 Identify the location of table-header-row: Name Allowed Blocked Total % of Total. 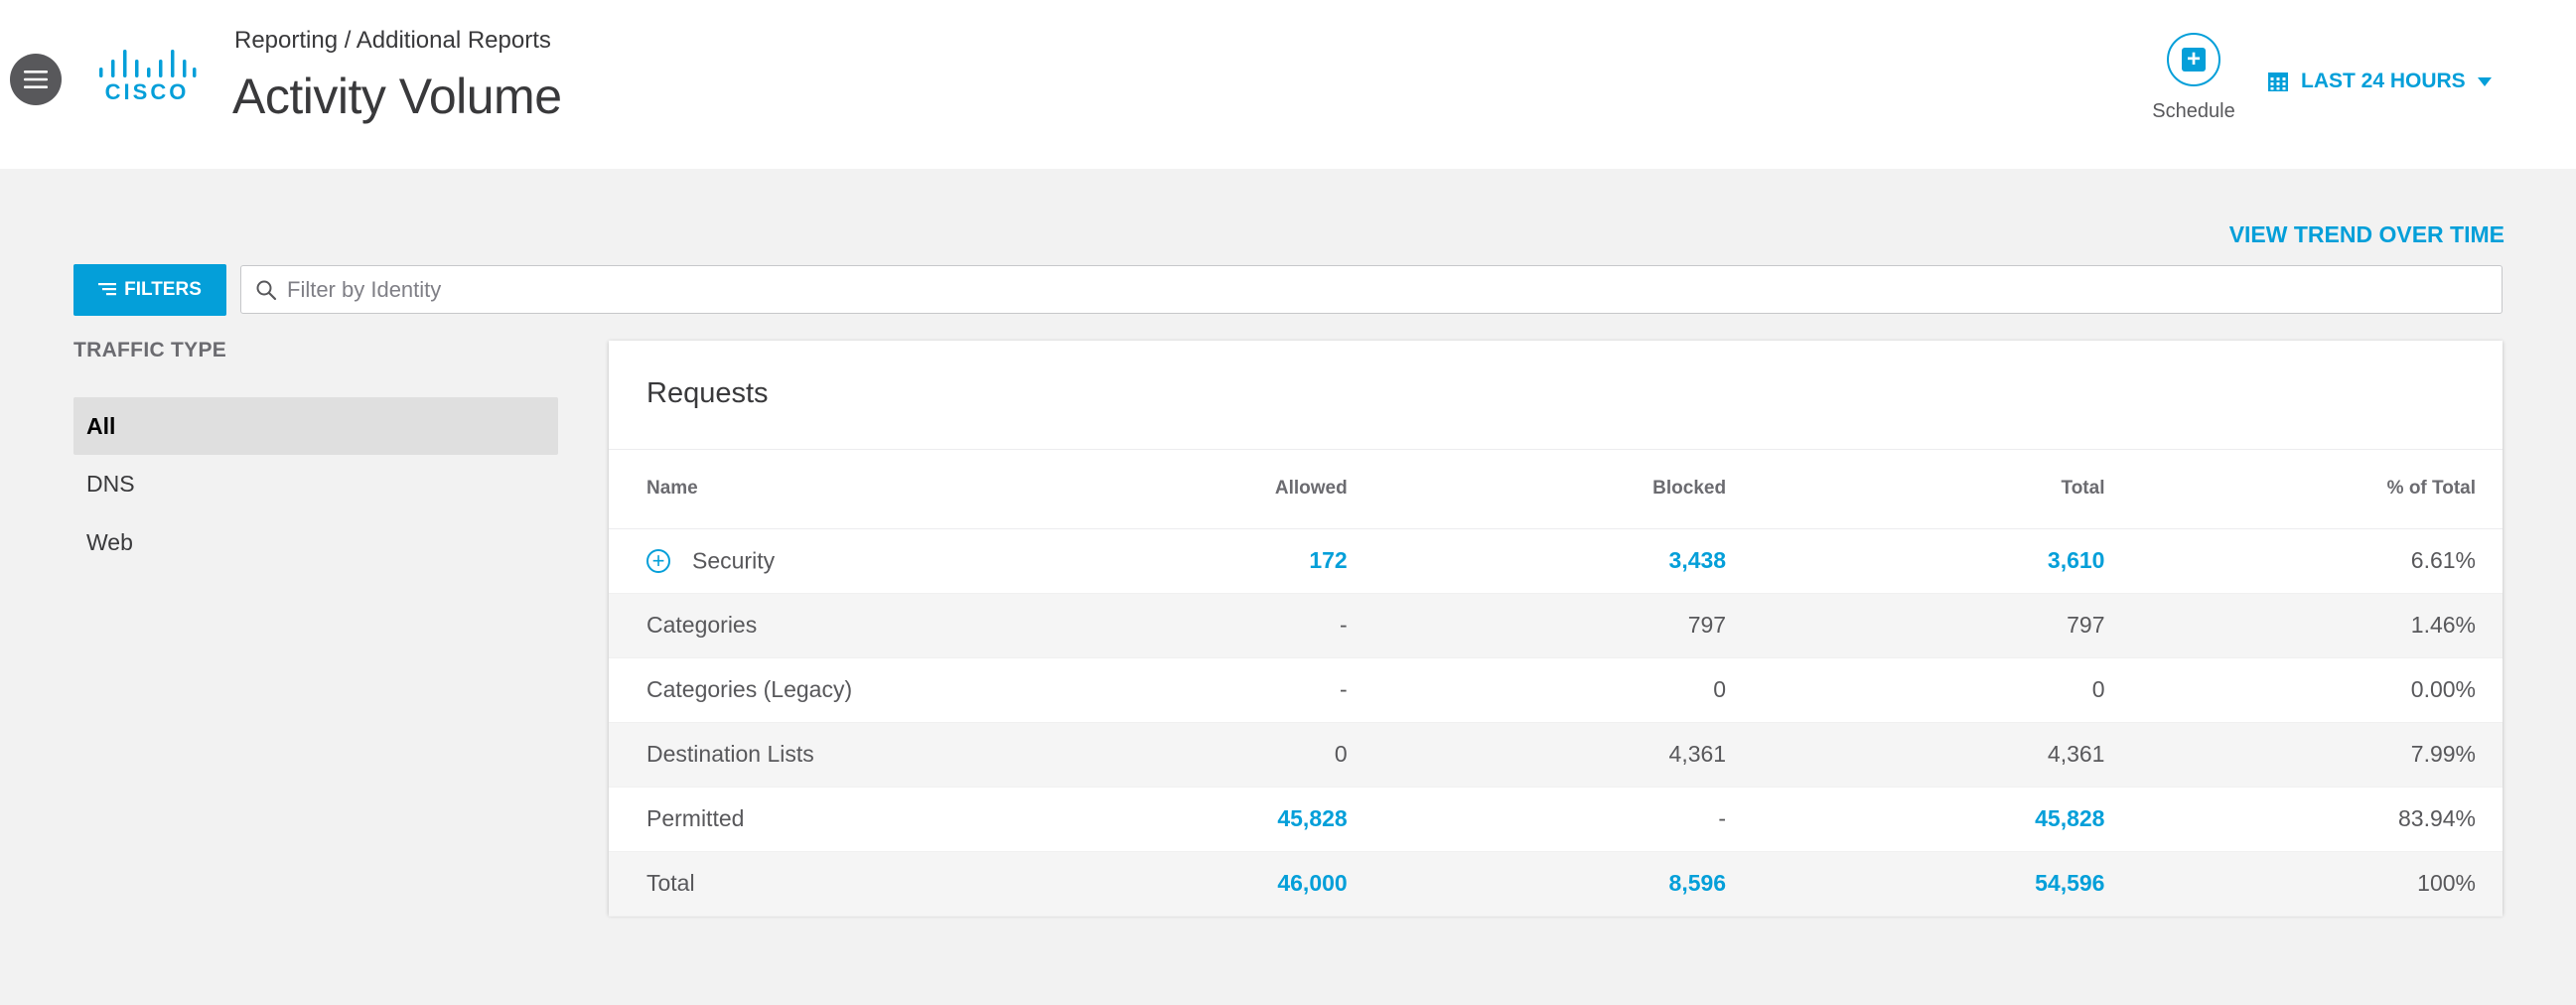
(1556, 490).